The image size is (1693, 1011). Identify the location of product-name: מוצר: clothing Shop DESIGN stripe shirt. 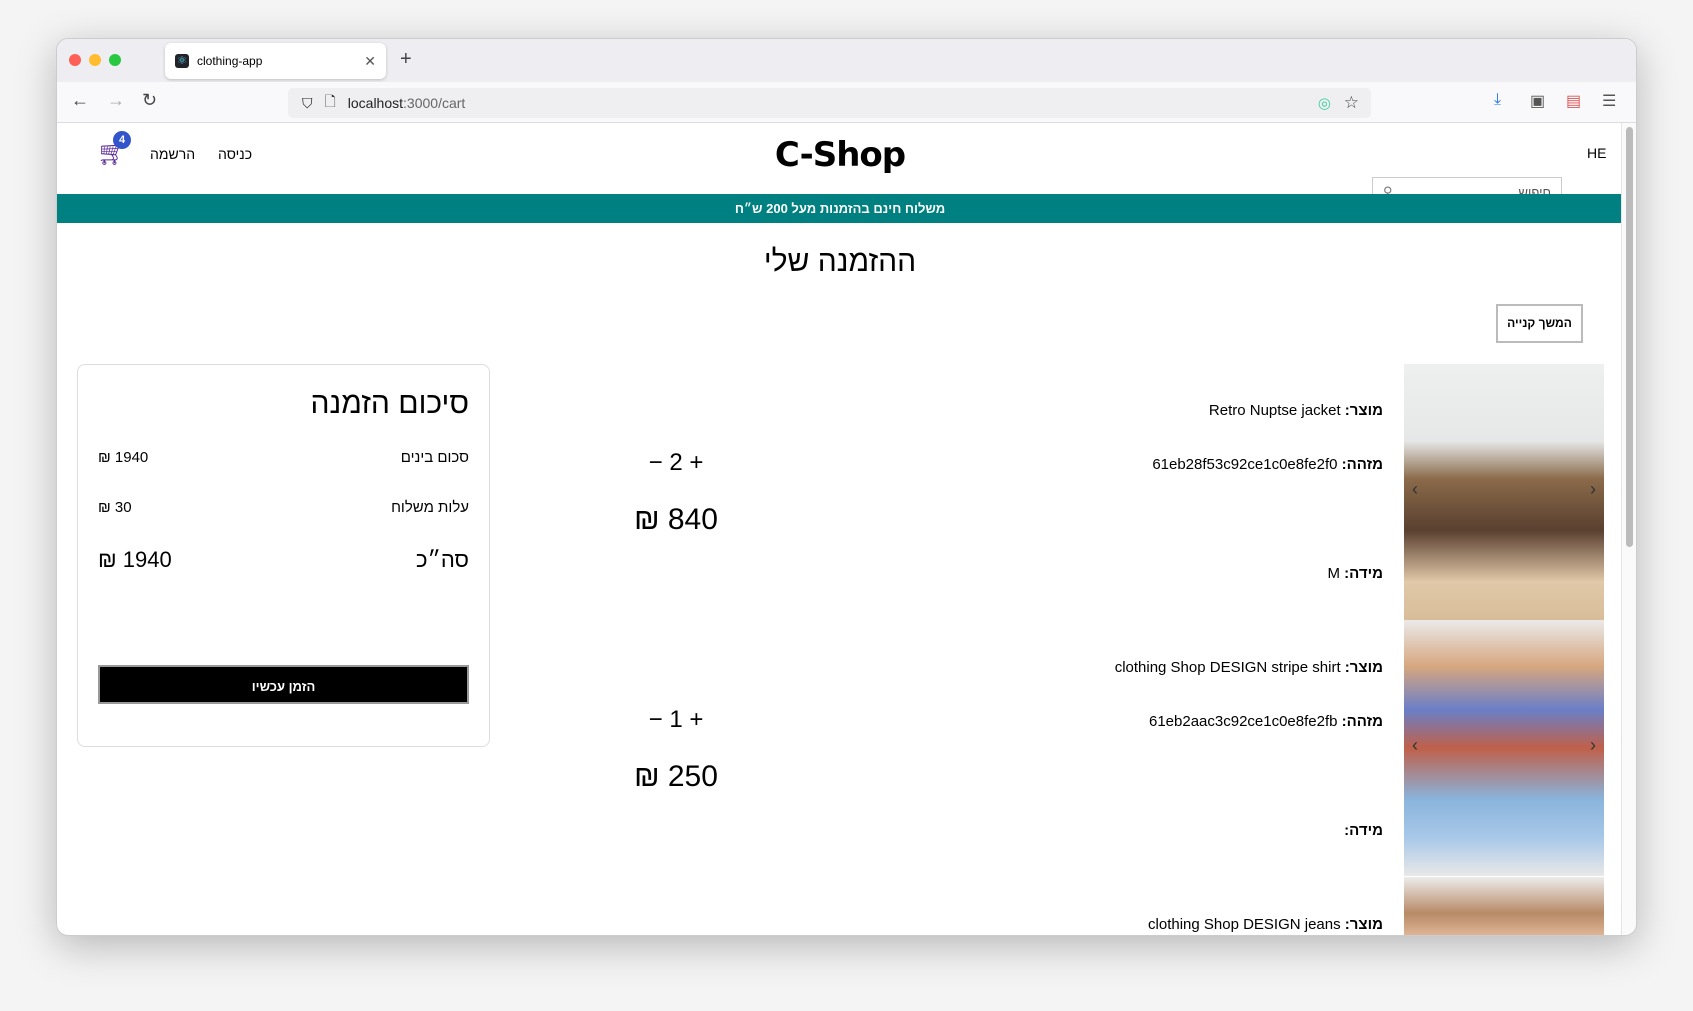
(1249, 667).